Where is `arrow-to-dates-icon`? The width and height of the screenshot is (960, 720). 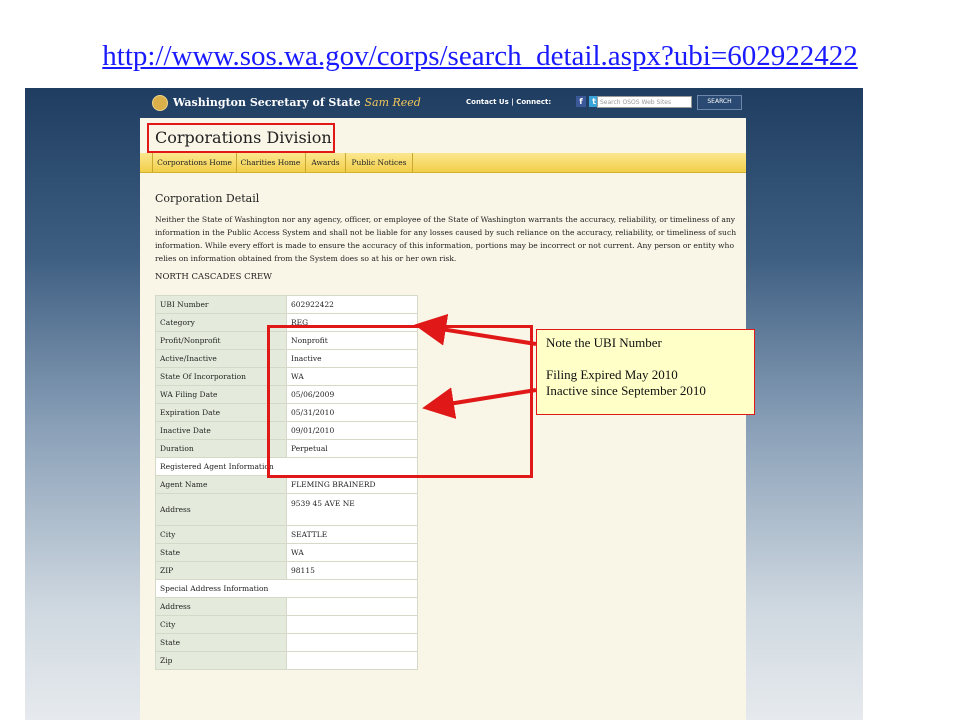
arrow-to-dates-icon is located at coordinates (479, 403).